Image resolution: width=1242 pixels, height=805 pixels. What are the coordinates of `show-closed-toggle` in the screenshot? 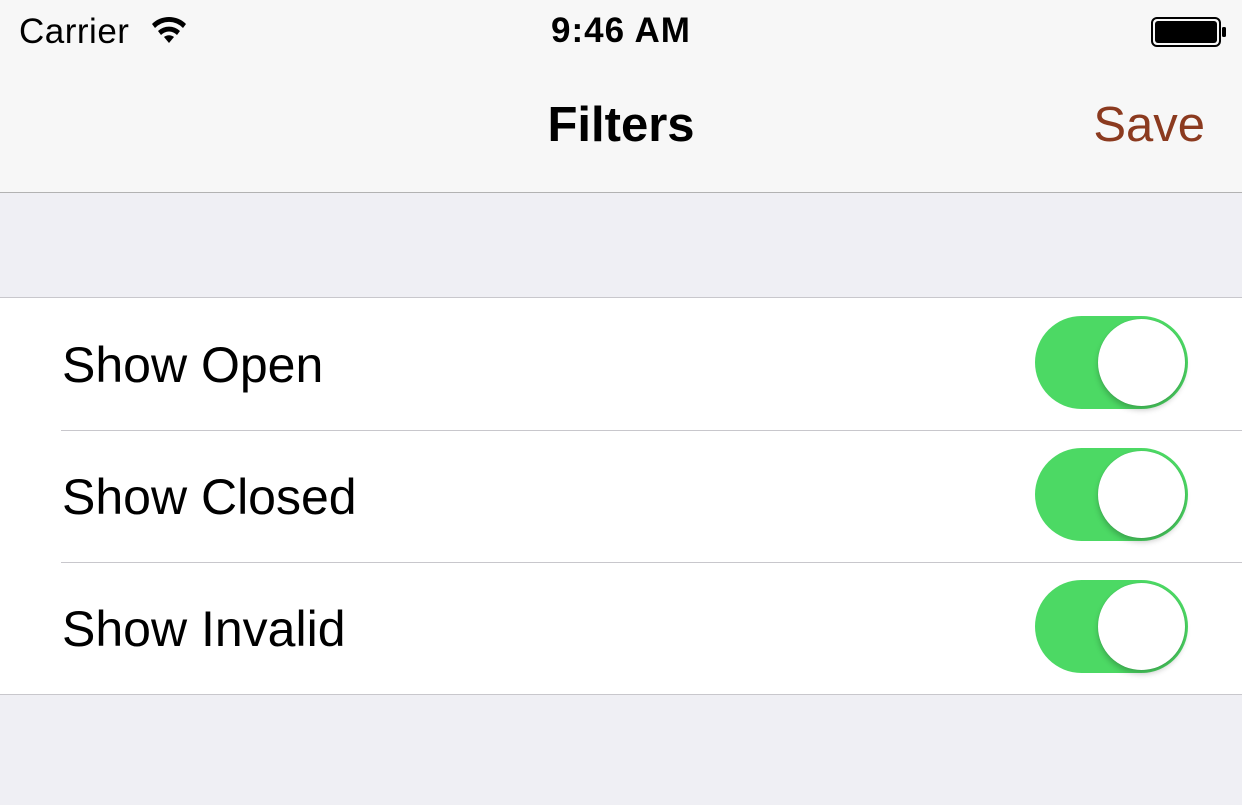 It's located at (1111, 494).